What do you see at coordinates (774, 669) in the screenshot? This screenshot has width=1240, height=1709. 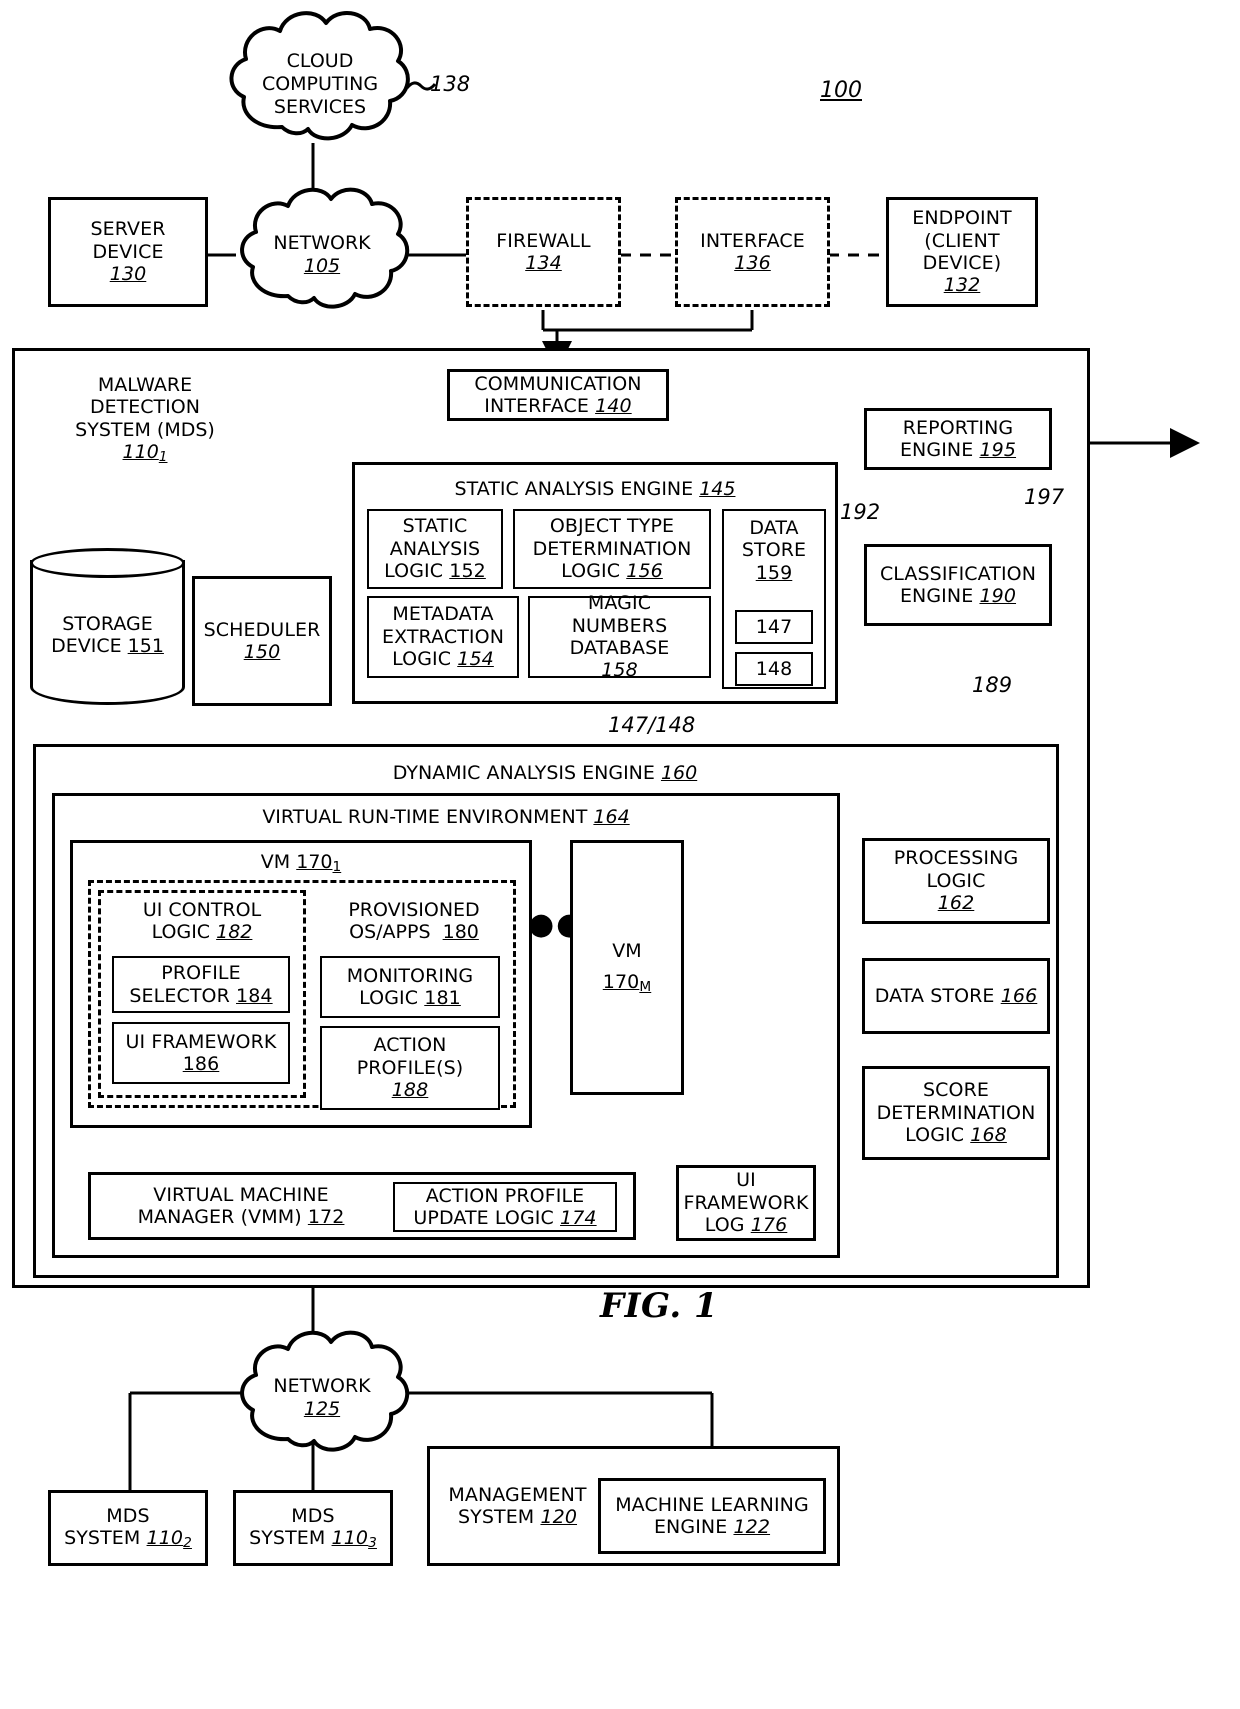 I see `data-store-item-148: 148` at bounding box center [774, 669].